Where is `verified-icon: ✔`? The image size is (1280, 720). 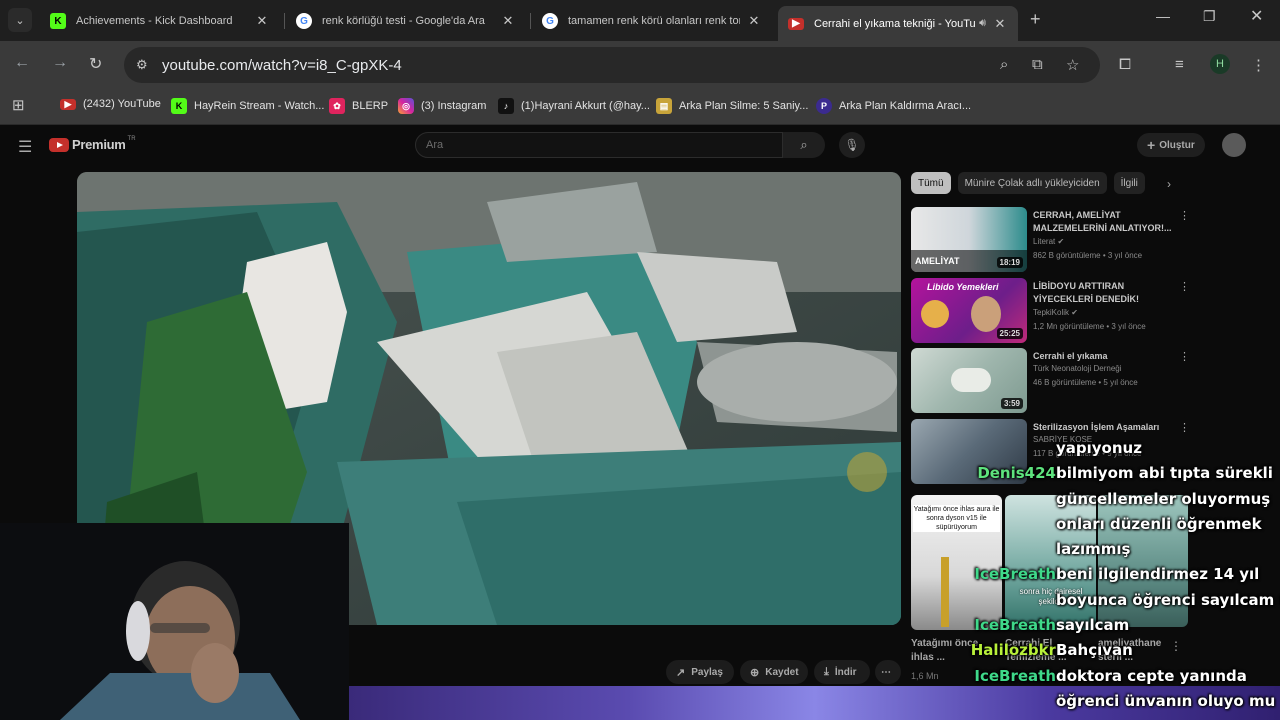 verified-icon: ✔ is located at coordinates (1061, 241).